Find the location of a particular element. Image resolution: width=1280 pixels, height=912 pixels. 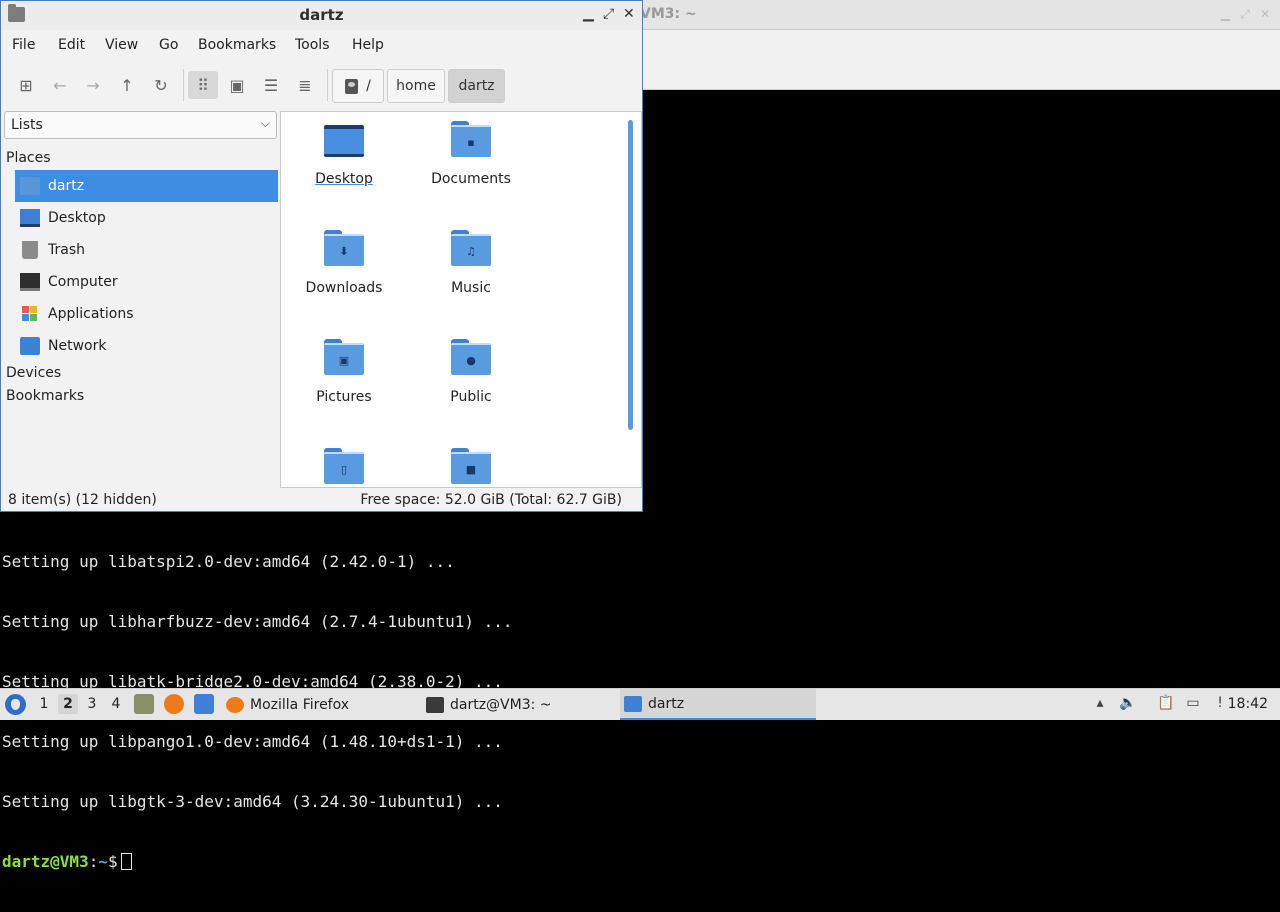

file-item-downloads: ⬇ Downloads is located at coordinates (344, 263).